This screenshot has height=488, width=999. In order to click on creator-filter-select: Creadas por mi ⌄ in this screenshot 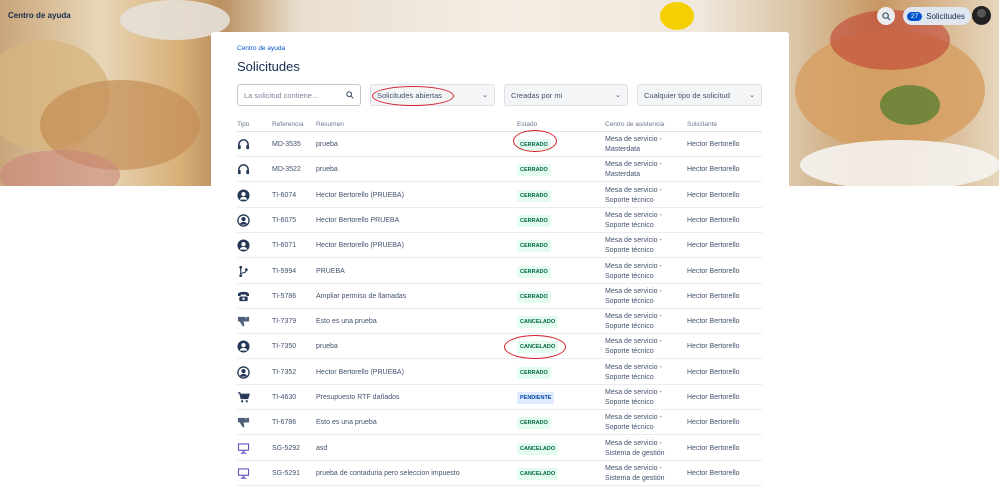, I will do `click(566, 95)`.